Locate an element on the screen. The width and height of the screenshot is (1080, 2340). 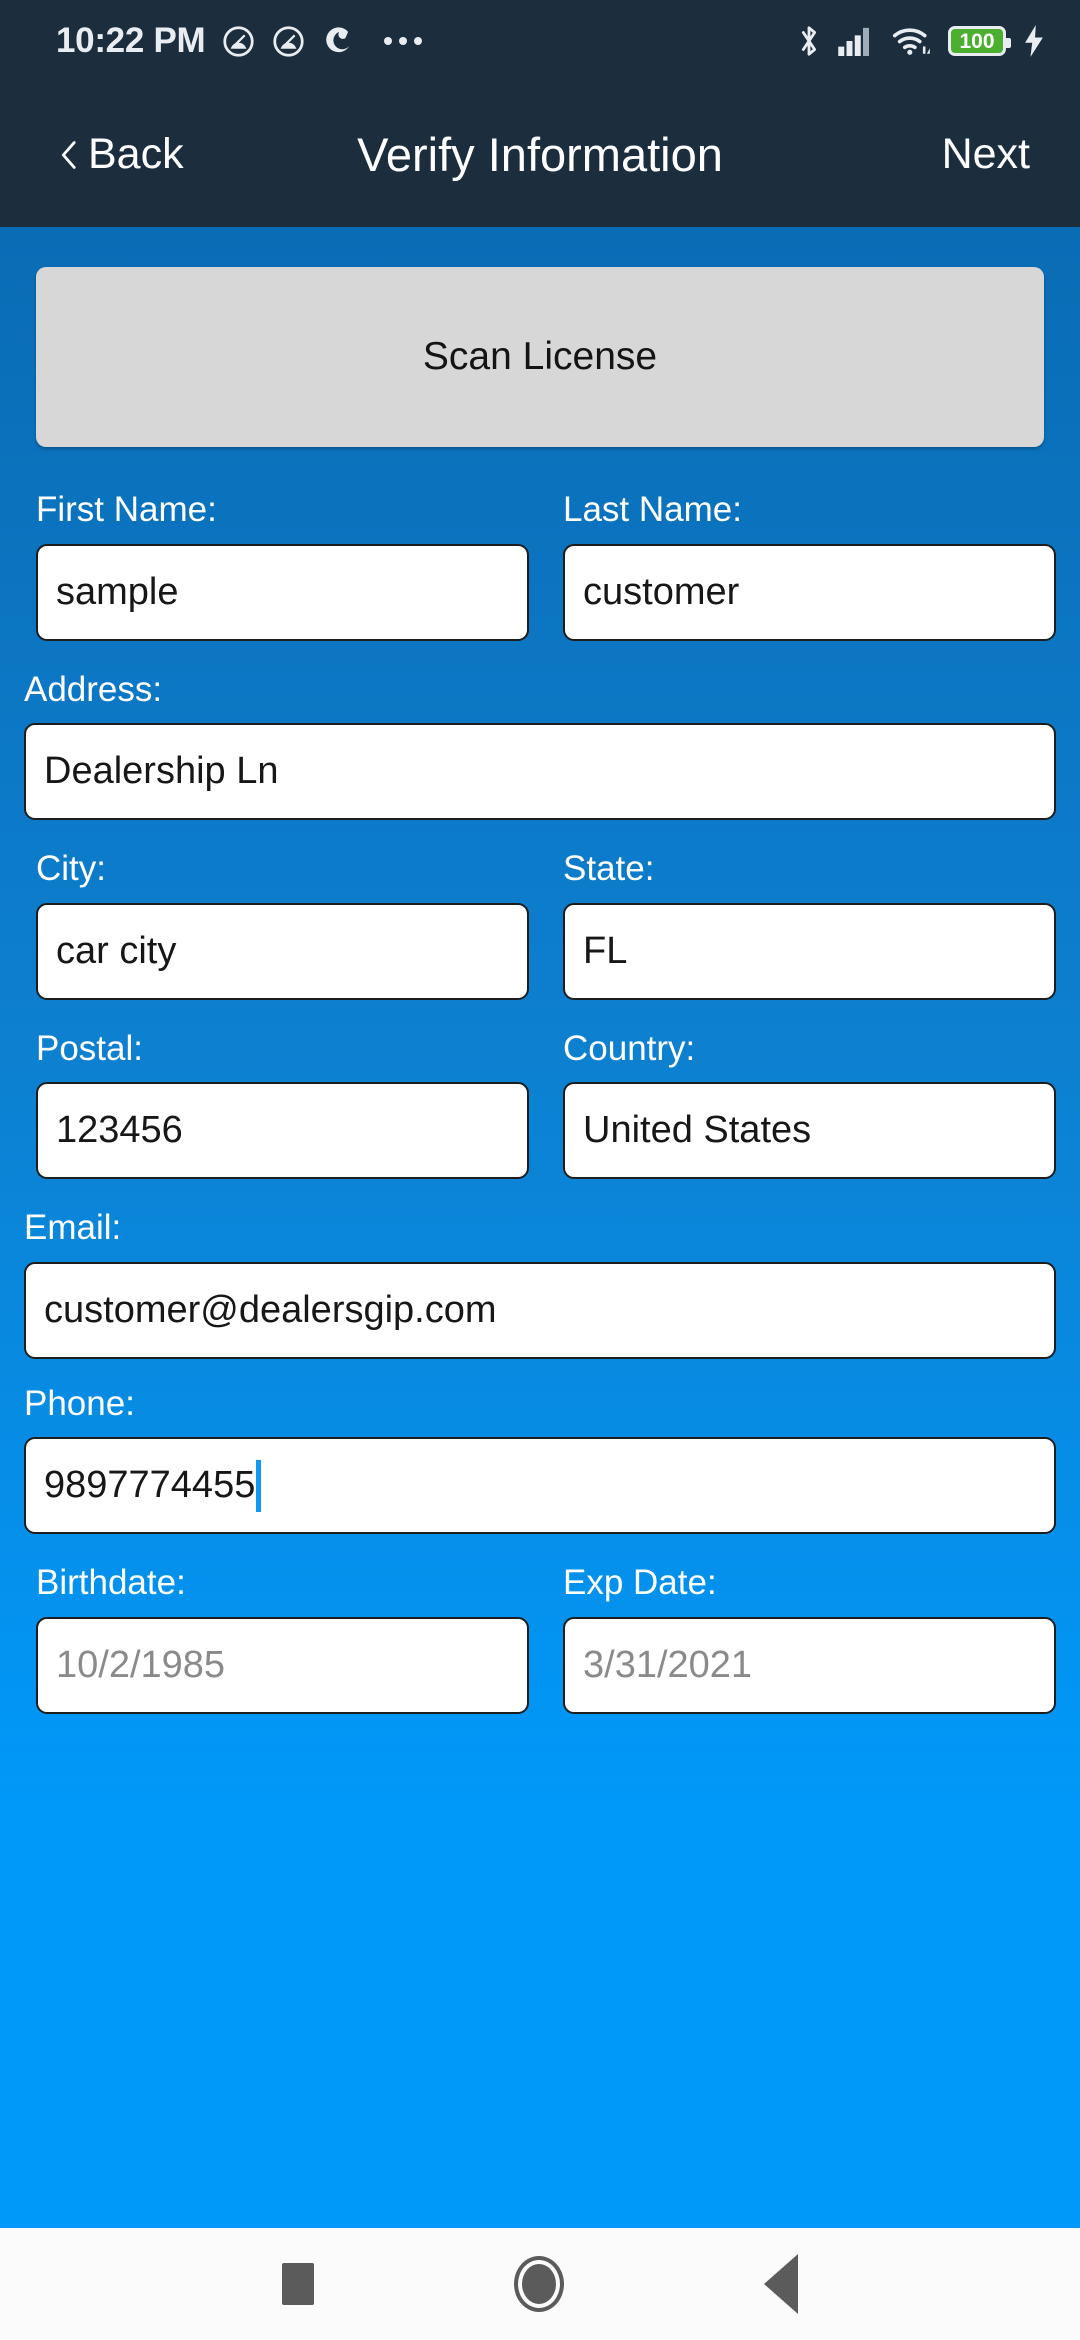
postal-country-row: Postal: 123456 Country: United States is located at coordinates (540, 1103).